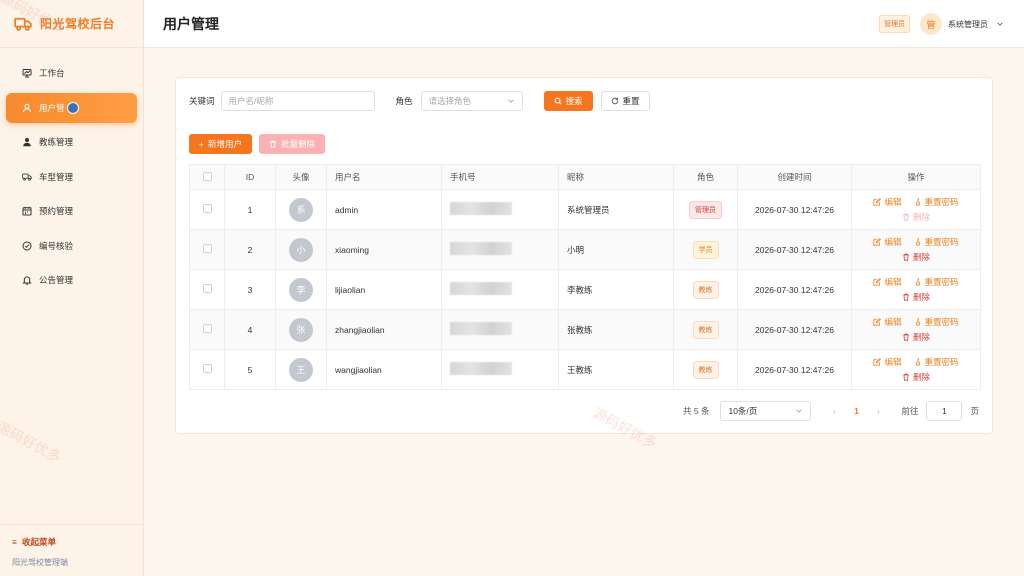 The image size is (1024, 576). I want to click on sidebar-item-4: 预约管理, so click(71, 211).